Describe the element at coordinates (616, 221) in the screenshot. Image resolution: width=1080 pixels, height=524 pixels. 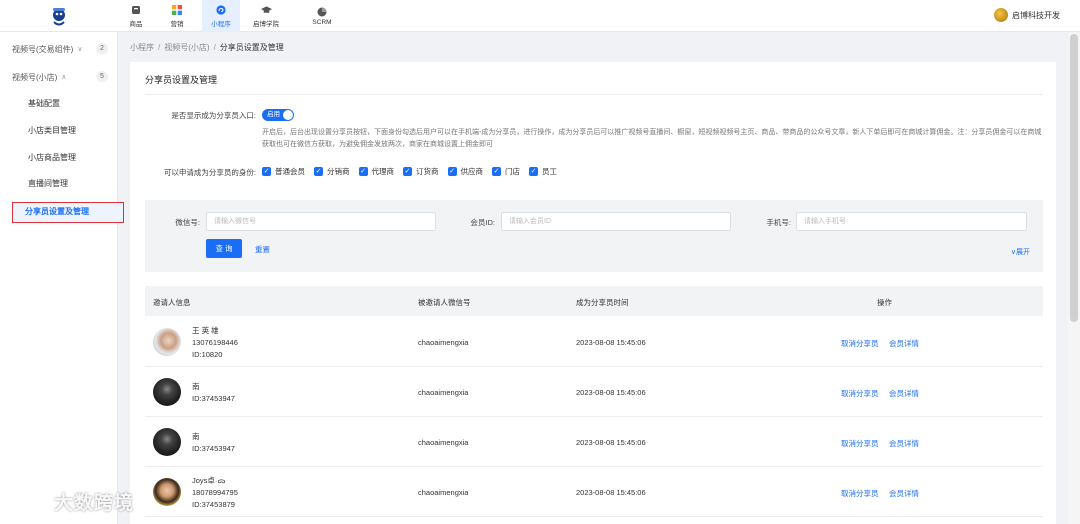
I see `member-id-input: 请输入会员ID` at that location.